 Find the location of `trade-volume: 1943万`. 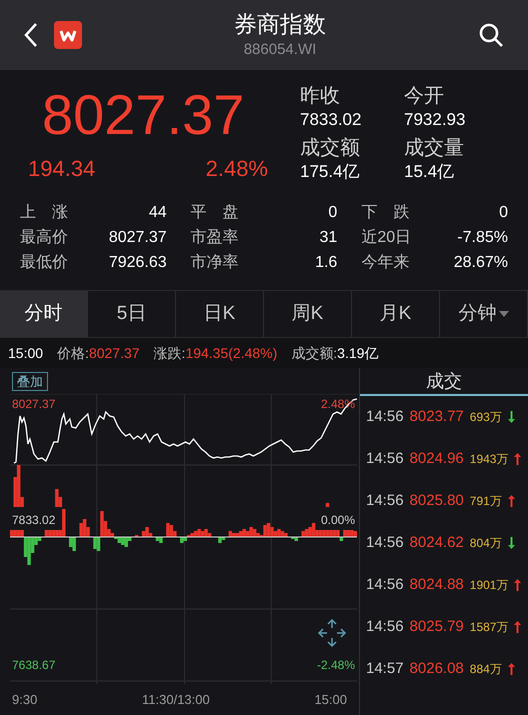

trade-volume: 1943万 is located at coordinates (489, 459).